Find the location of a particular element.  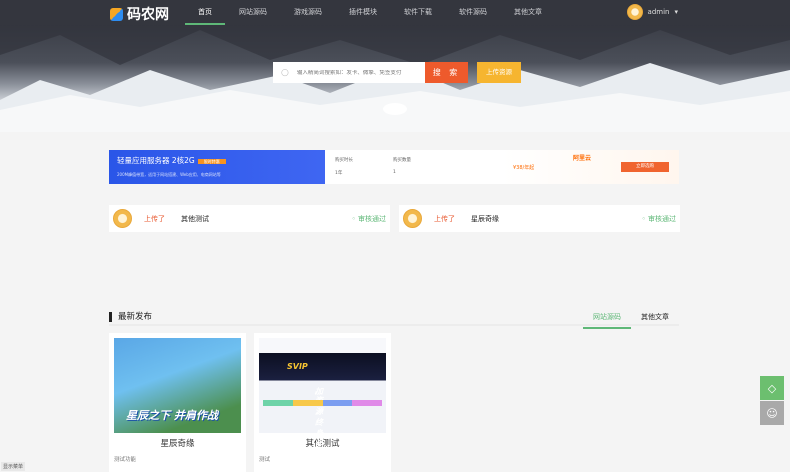

card-description: 测试功能 is located at coordinates (125, 460).